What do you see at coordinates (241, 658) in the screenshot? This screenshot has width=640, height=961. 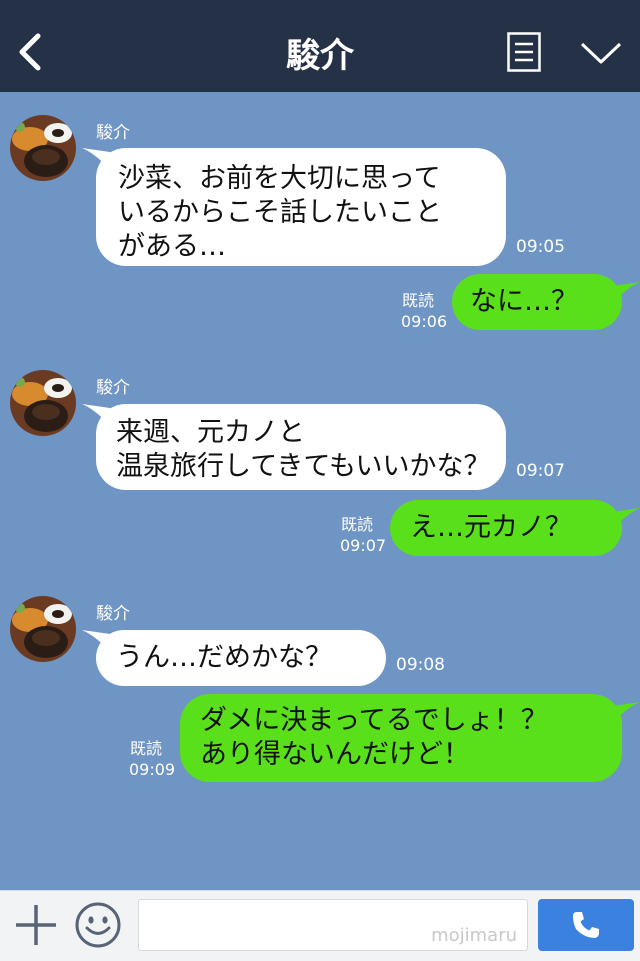 I see `message-bubble: うん…だめかな？` at bounding box center [241, 658].